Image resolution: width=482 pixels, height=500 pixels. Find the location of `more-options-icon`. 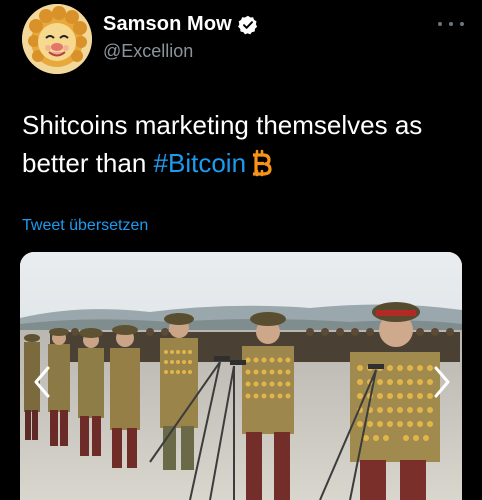

more-options-icon is located at coordinates (451, 24).